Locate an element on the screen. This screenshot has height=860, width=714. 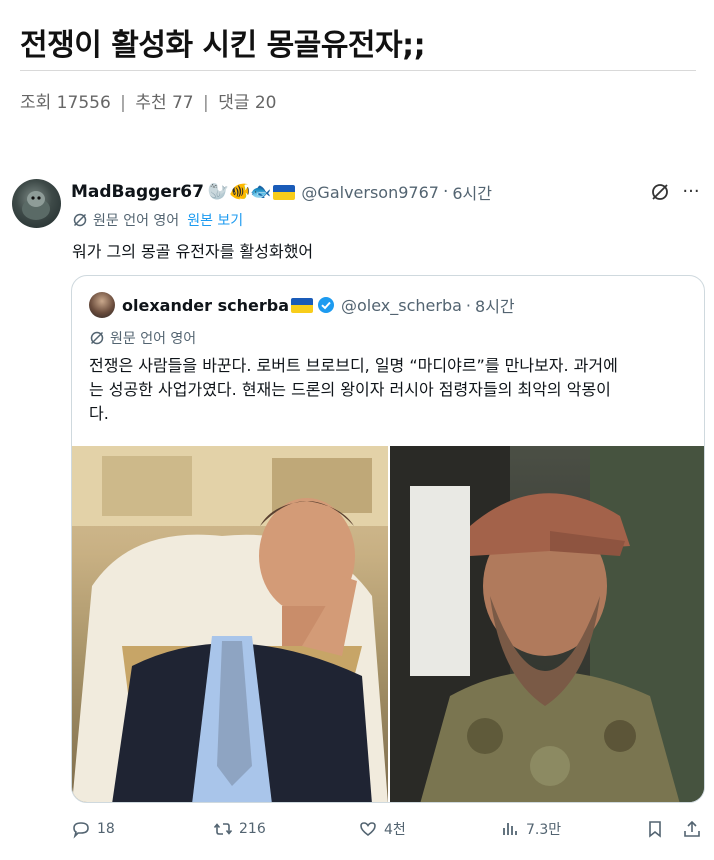
heart-icon is located at coordinates (368, 829).